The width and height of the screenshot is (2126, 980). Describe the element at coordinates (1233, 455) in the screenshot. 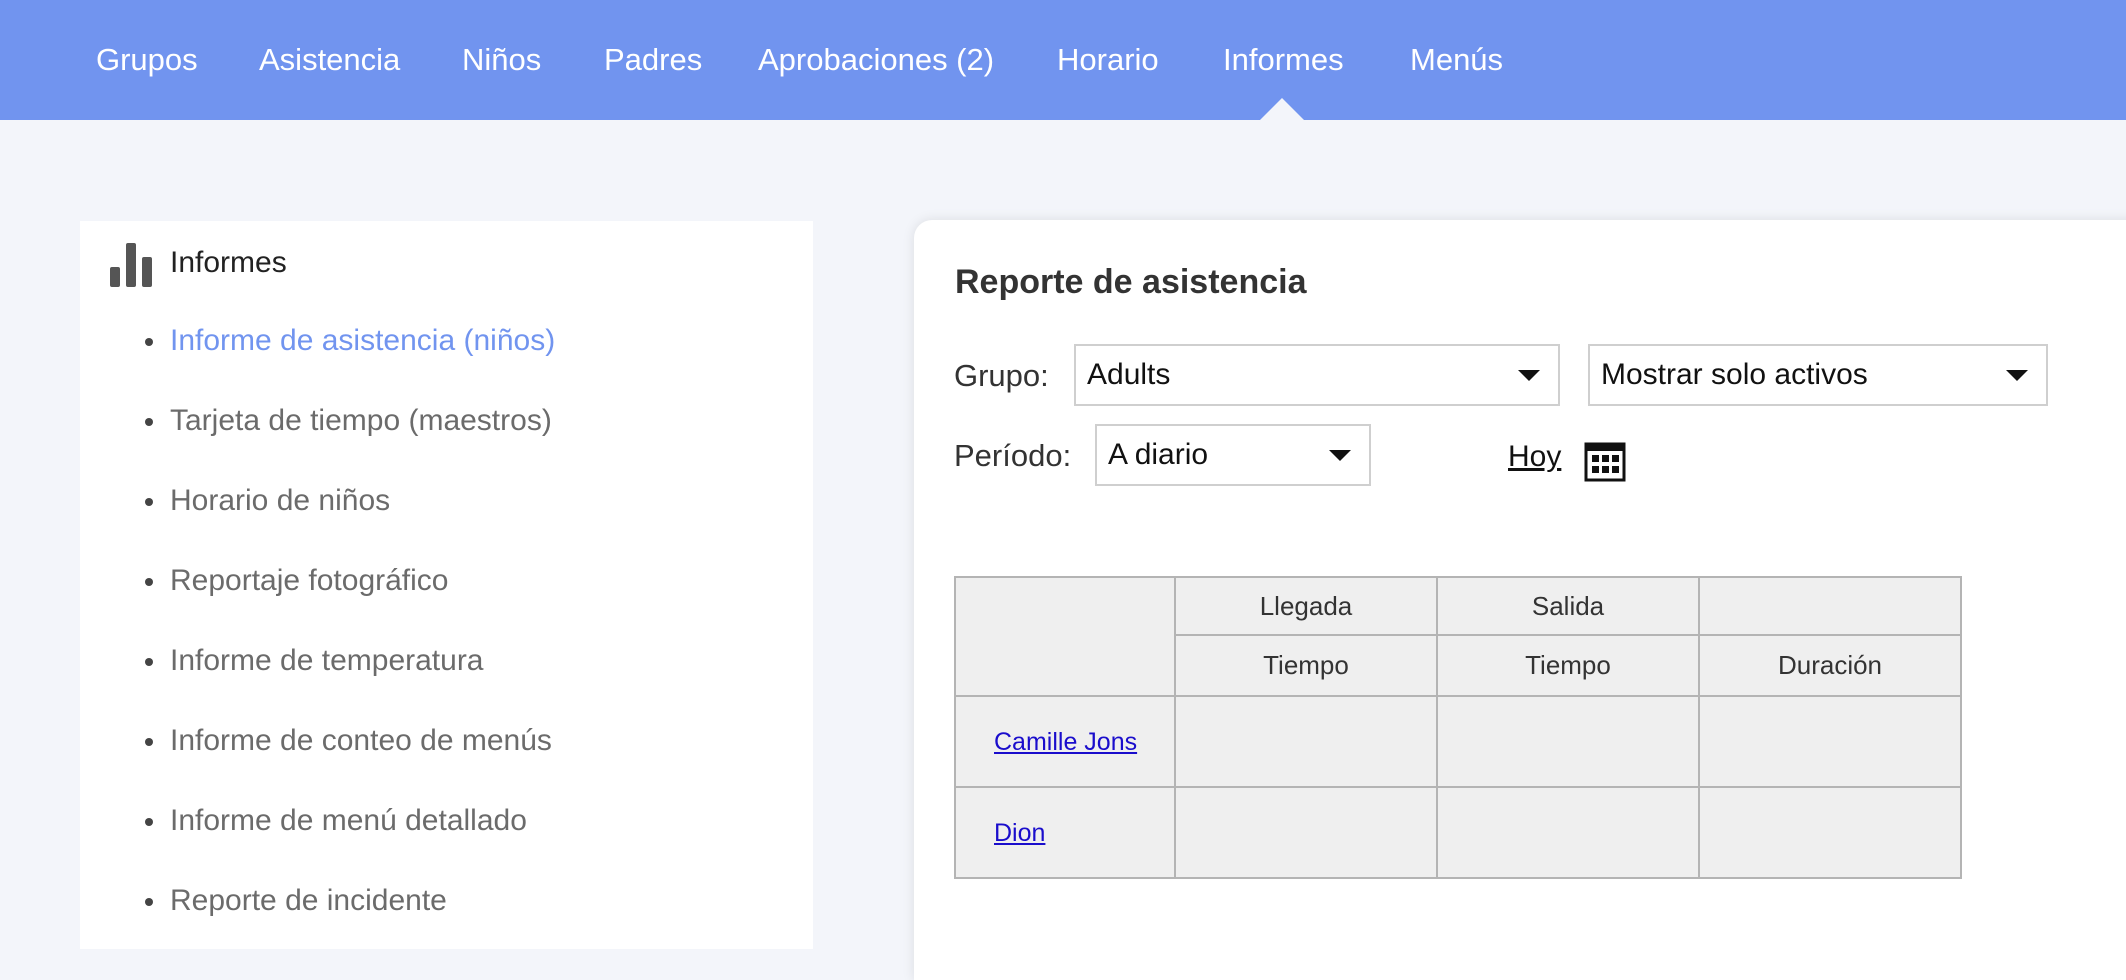

I see `period-select: A diario` at that location.